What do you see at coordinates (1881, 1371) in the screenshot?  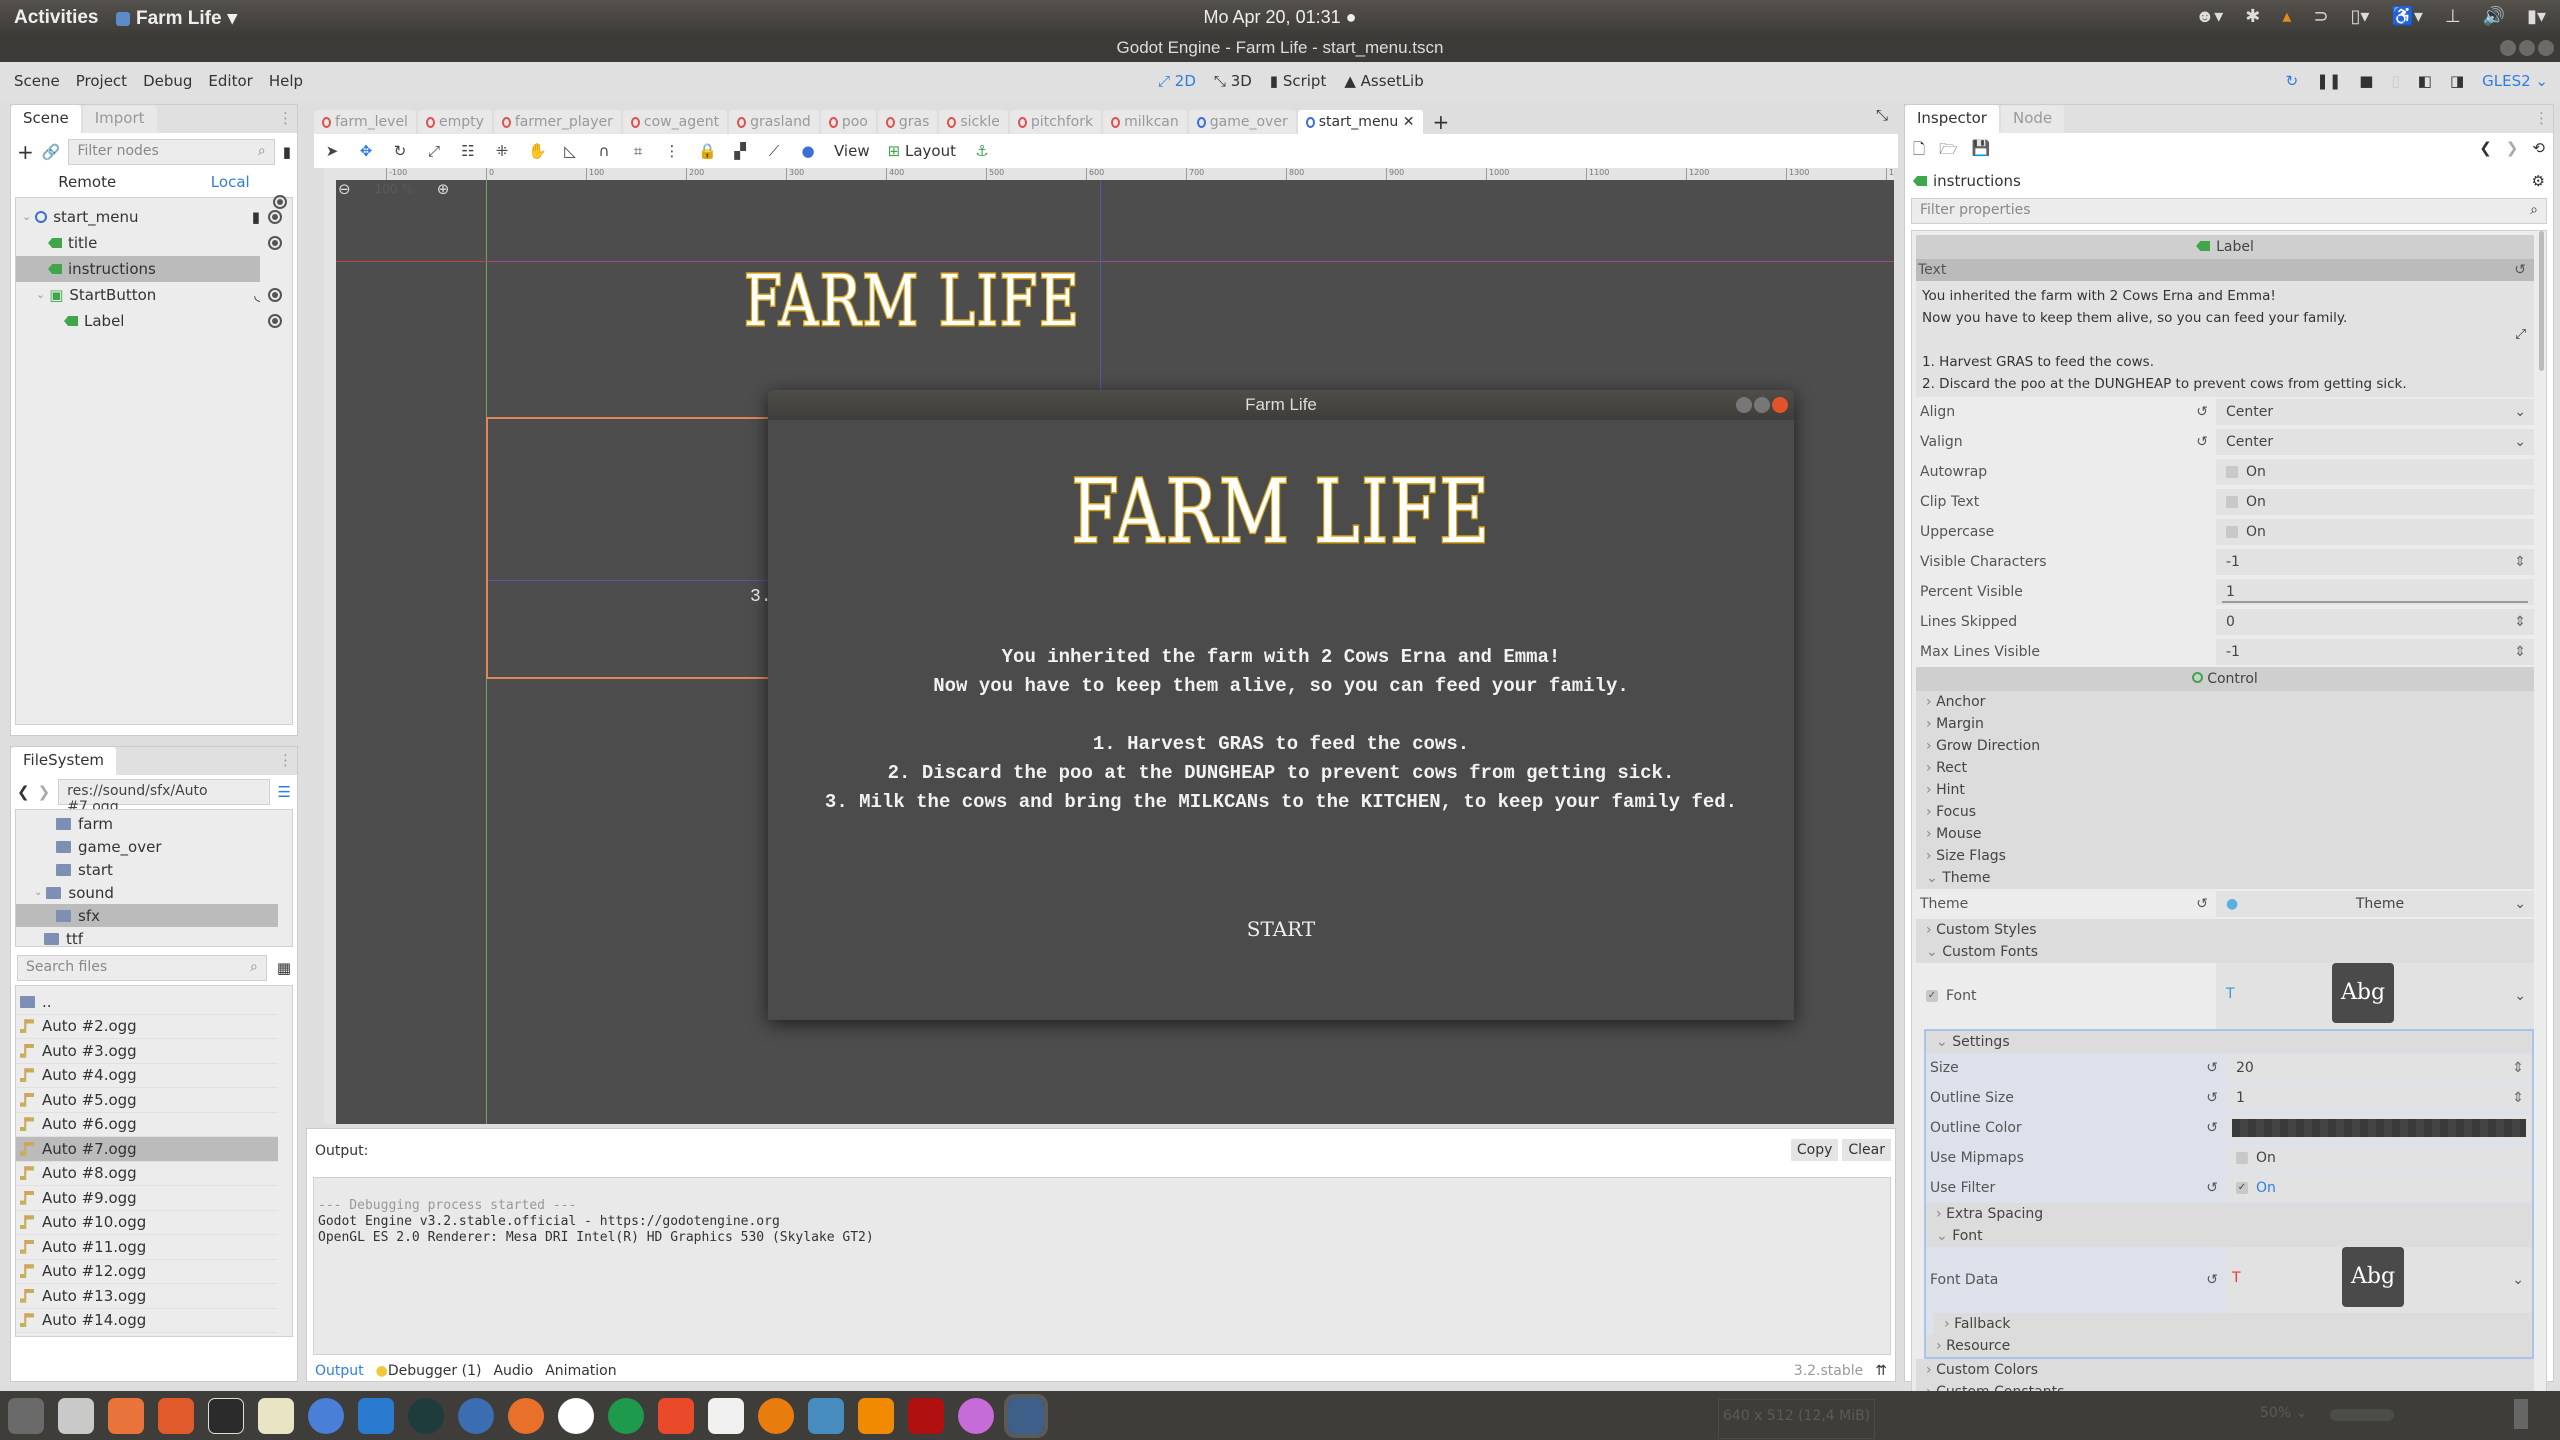 I see `expand-panel-icon: ⇈` at bounding box center [1881, 1371].